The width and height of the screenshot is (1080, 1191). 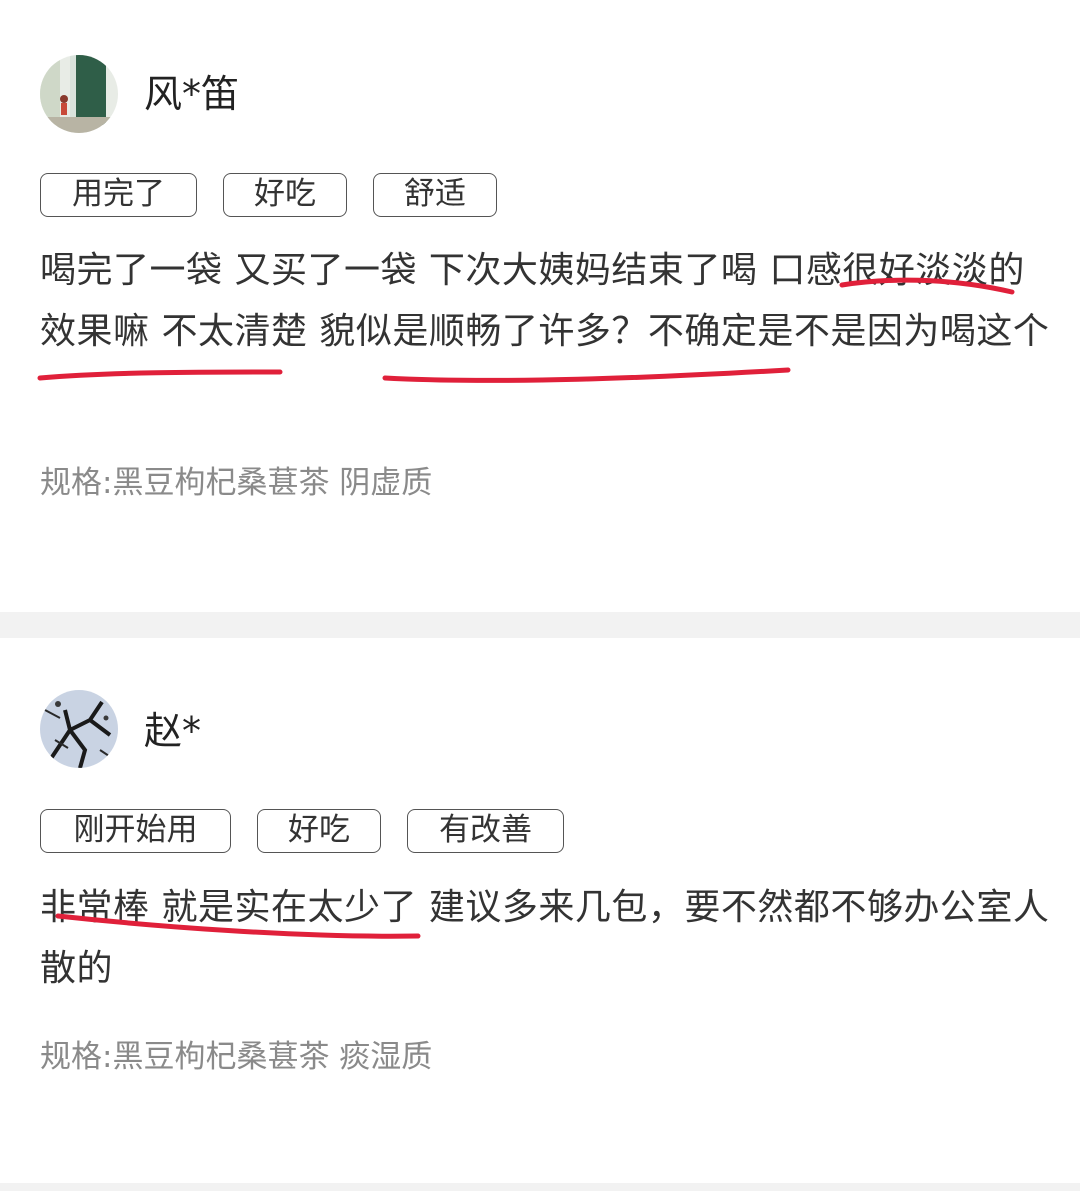 I want to click on tag: 刚开始用, so click(x=135, y=831).